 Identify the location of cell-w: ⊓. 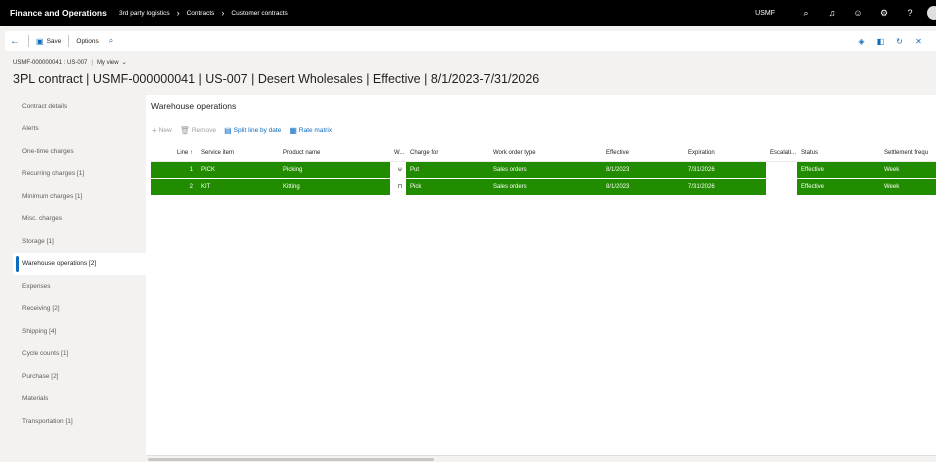
(398, 187).